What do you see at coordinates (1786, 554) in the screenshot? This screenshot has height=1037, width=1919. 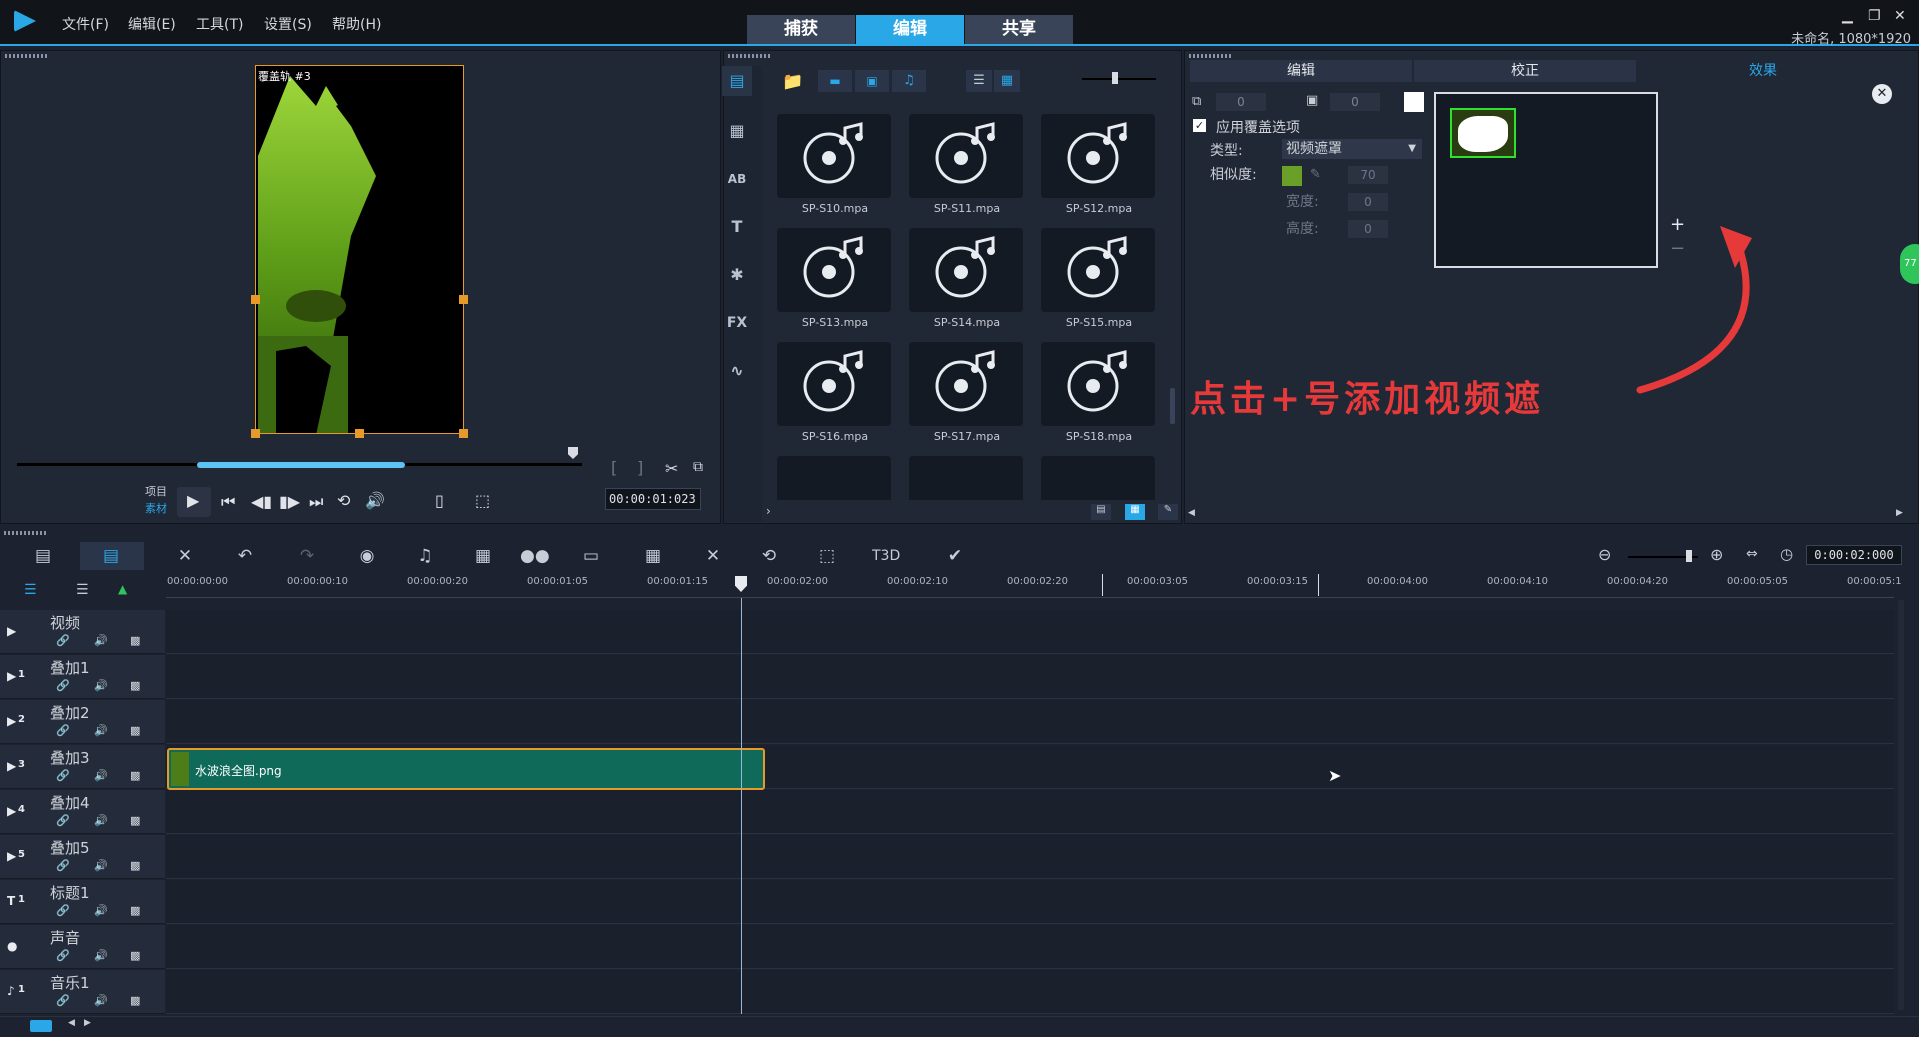 I see `clock-icon: ◷` at bounding box center [1786, 554].